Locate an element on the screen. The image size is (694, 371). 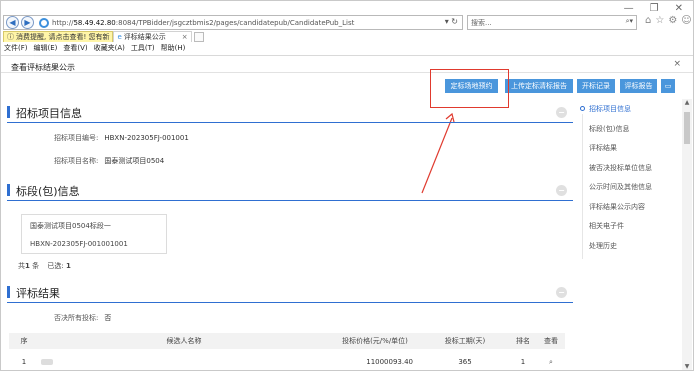
section-project-title: 招标项目信息 is located at coordinates (49, 113).